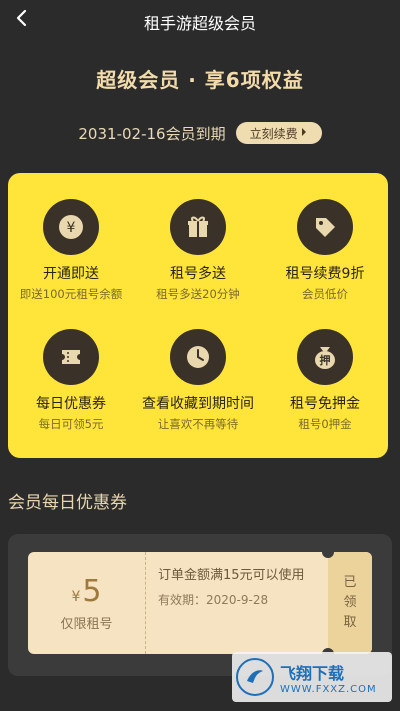 The height and width of the screenshot is (711, 400). I want to click on watermark-title: 飞翔下载, so click(312, 673).